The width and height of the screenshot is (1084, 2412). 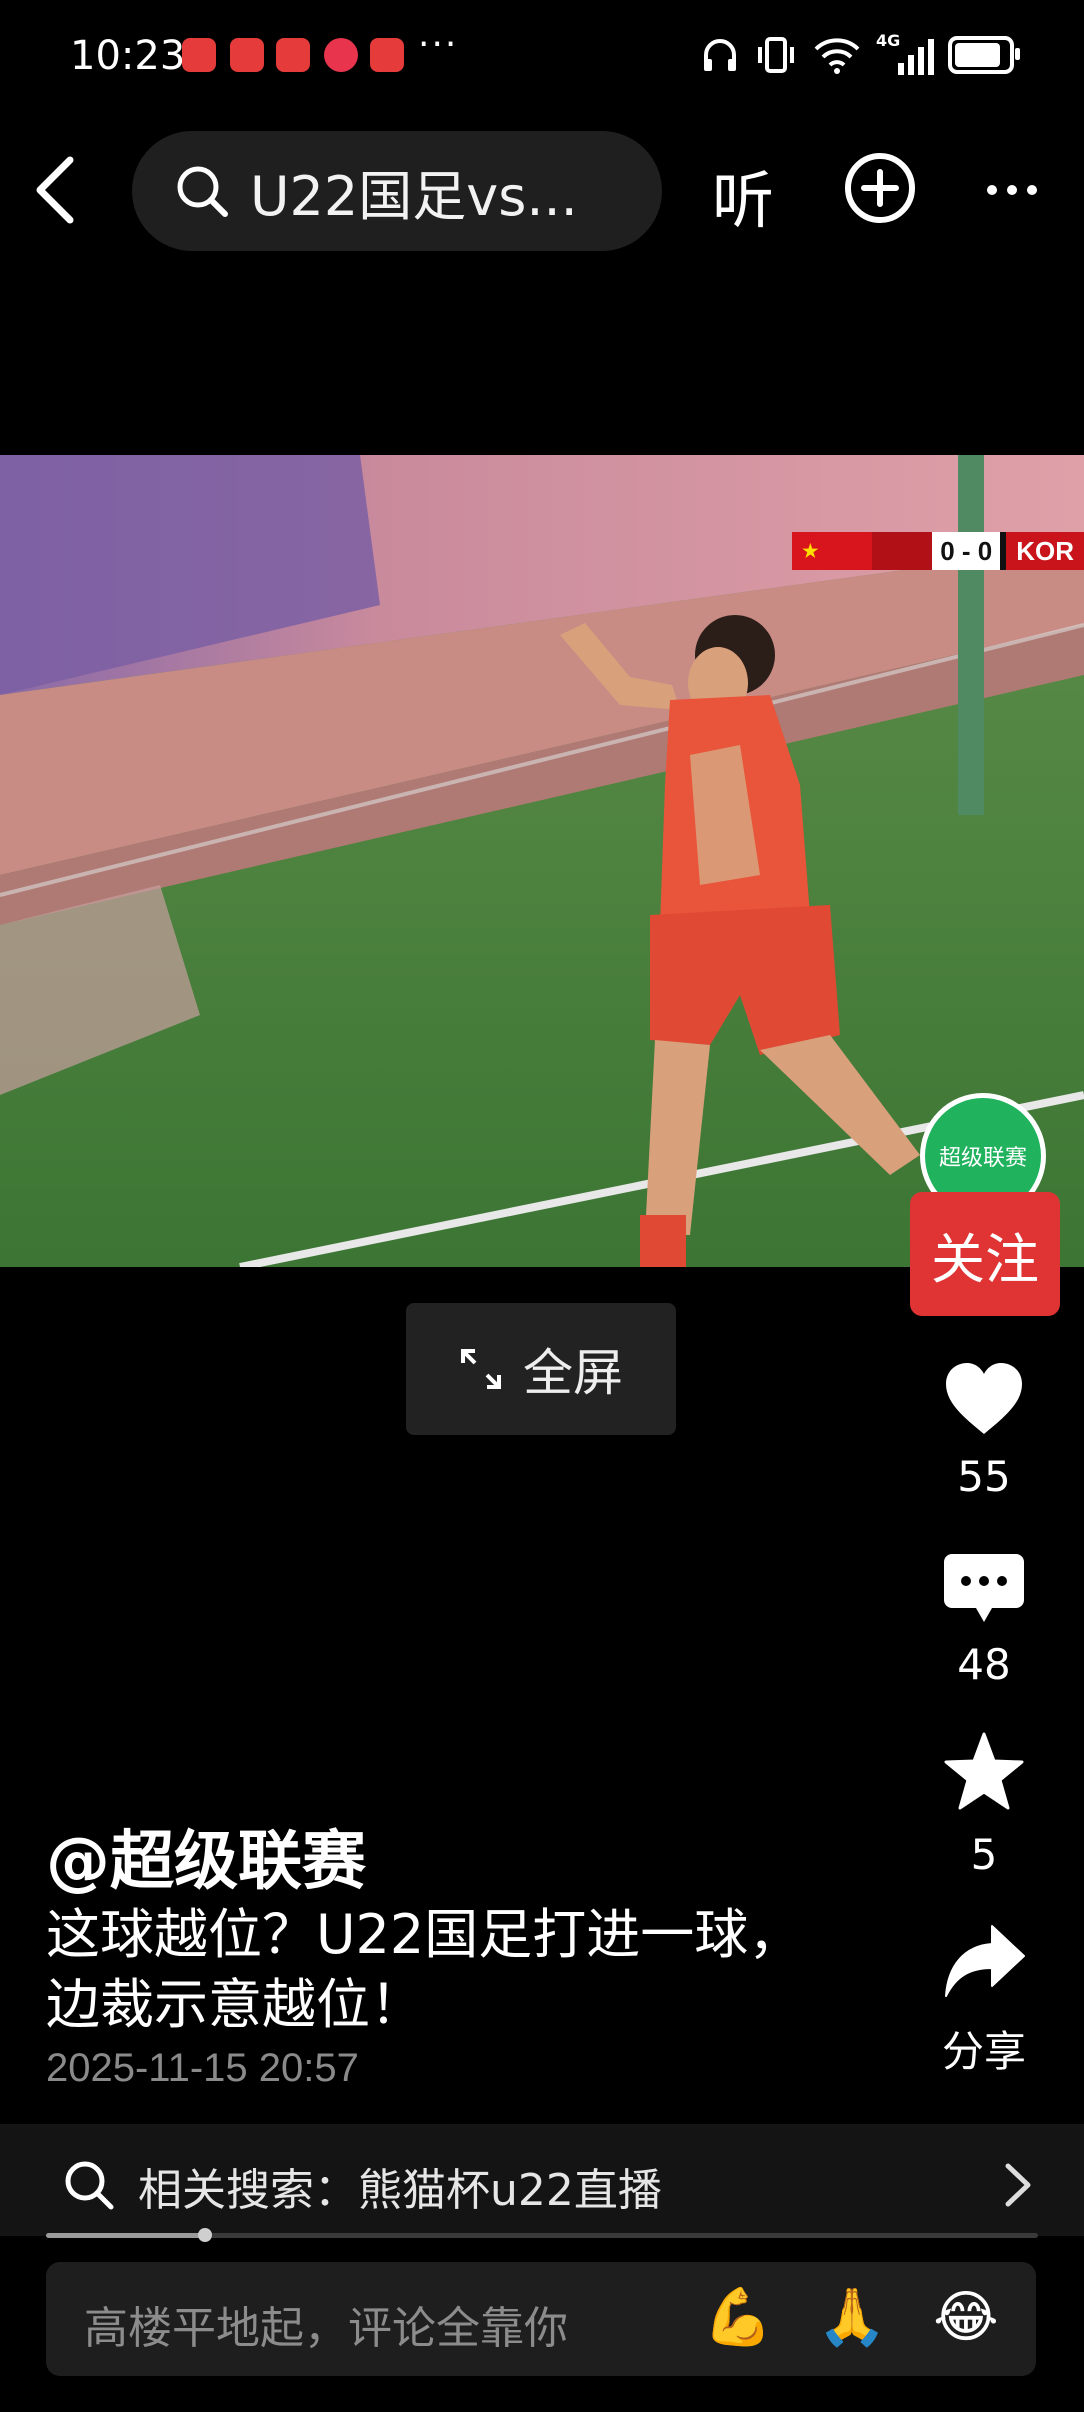 I want to click on scoreboard: ★ 0 - 0 KOR, so click(x=938, y=551).